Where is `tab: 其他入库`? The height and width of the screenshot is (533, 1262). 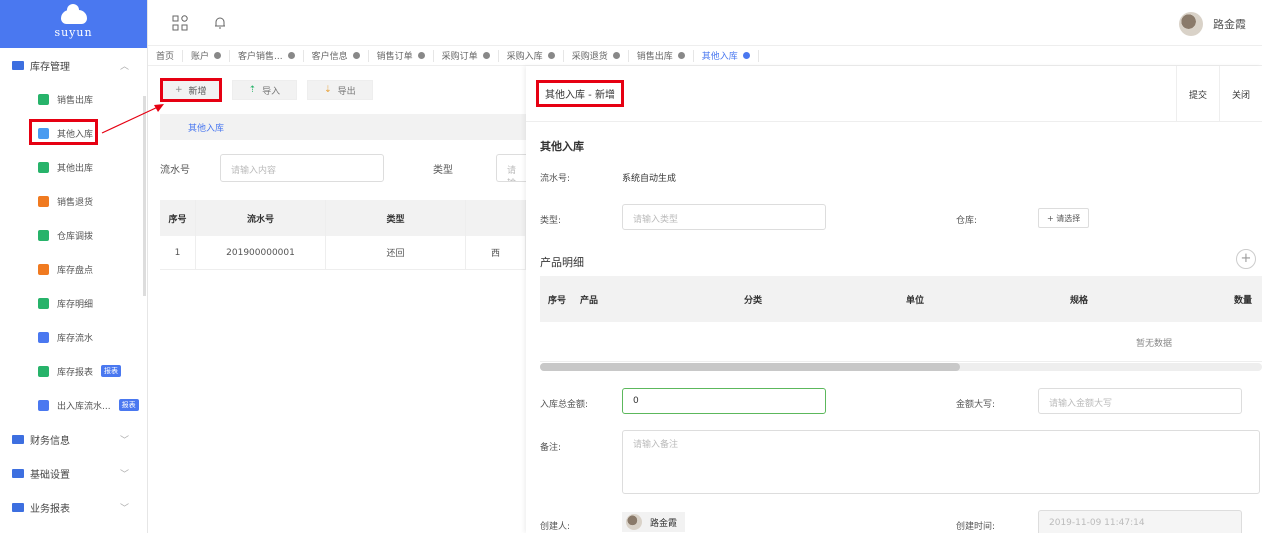
tab: 其他入库 is located at coordinates (726, 55).